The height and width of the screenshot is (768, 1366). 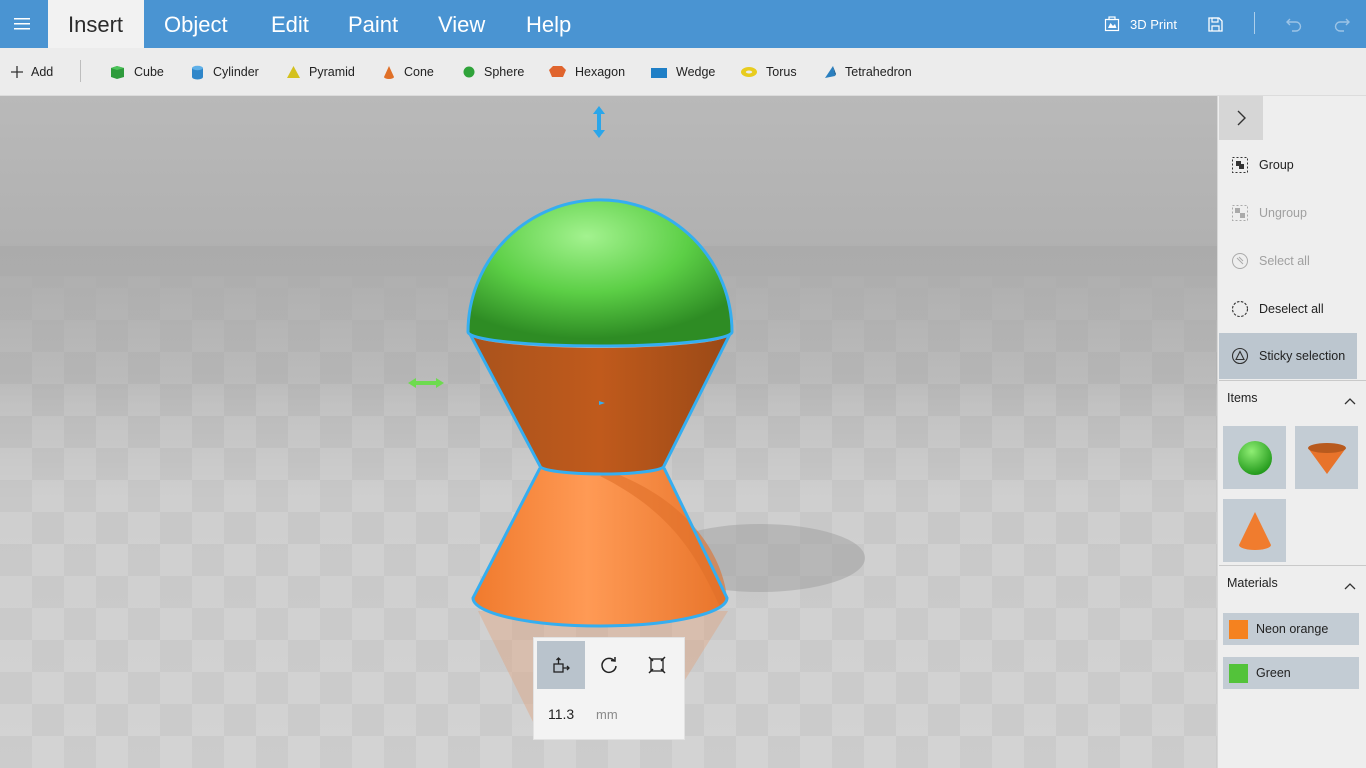 I want to click on vertical-move-handle, so click(x=599, y=122).